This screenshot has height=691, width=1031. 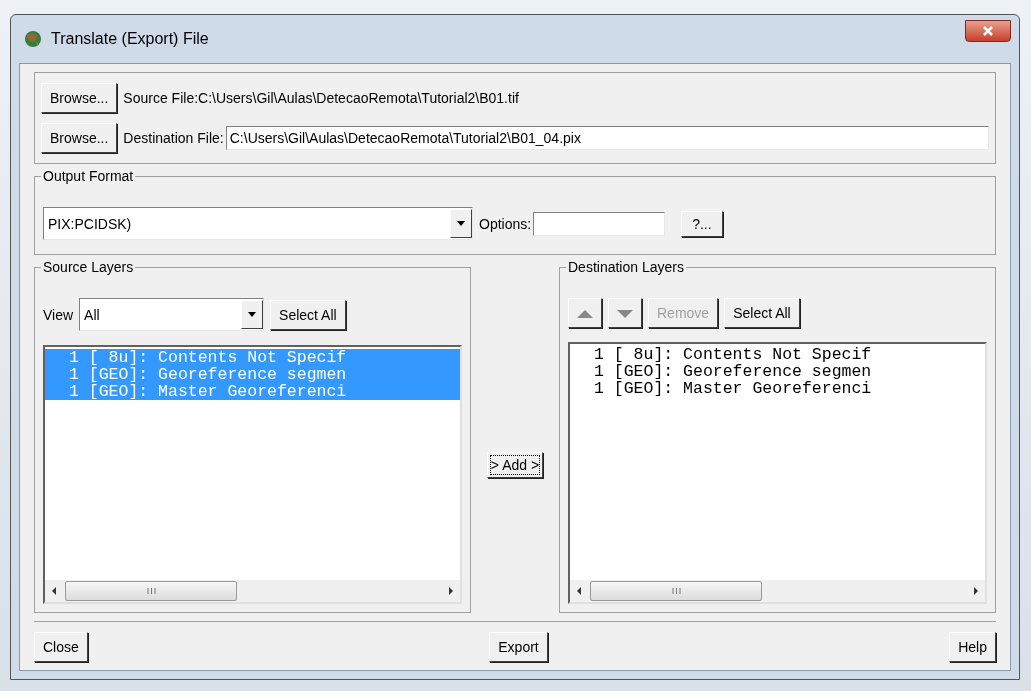 What do you see at coordinates (172, 314) in the screenshot?
I see `view-dropdown: All` at bounding box center [172, 314].